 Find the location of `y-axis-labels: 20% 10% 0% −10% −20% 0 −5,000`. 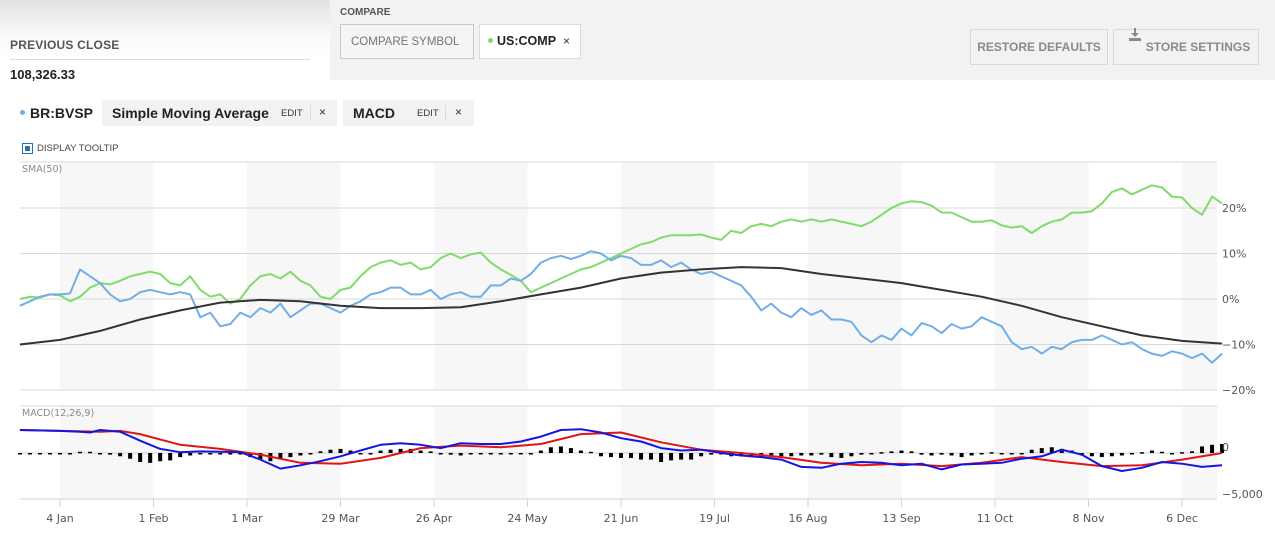

y-axis-labels: 20% 10% 0% −10% −20% 0 −5,000 is located at coordinates (1242, 351).